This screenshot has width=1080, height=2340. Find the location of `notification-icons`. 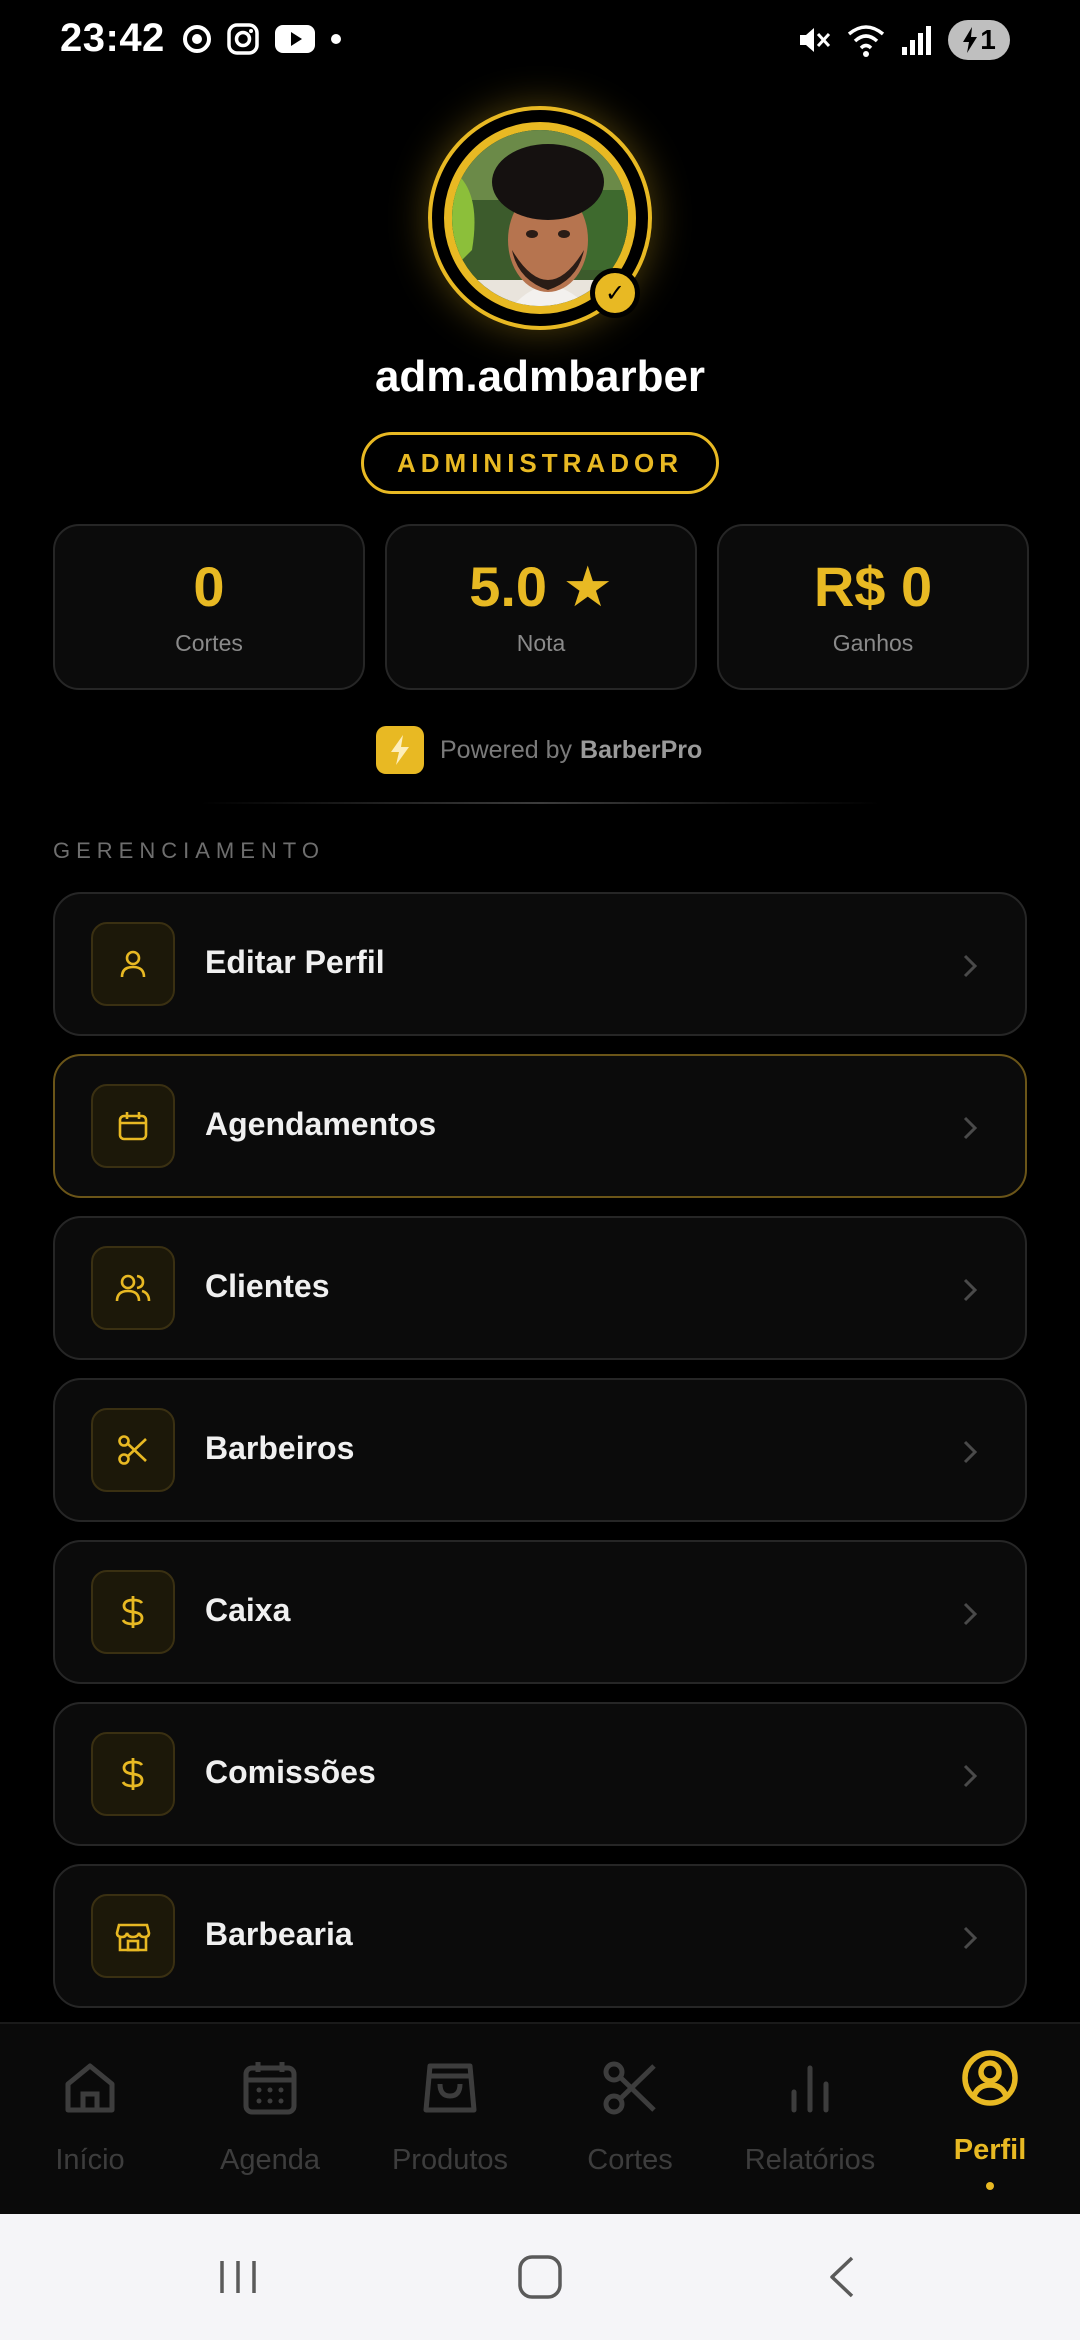

notification-icons is located at coordinates (262, 39).